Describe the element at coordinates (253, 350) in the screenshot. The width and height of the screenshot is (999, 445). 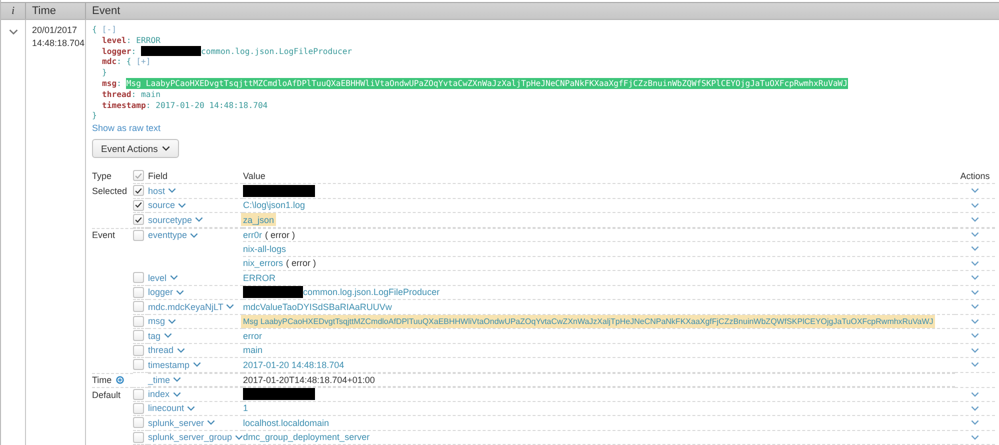
I see `field-value: main` at that location.